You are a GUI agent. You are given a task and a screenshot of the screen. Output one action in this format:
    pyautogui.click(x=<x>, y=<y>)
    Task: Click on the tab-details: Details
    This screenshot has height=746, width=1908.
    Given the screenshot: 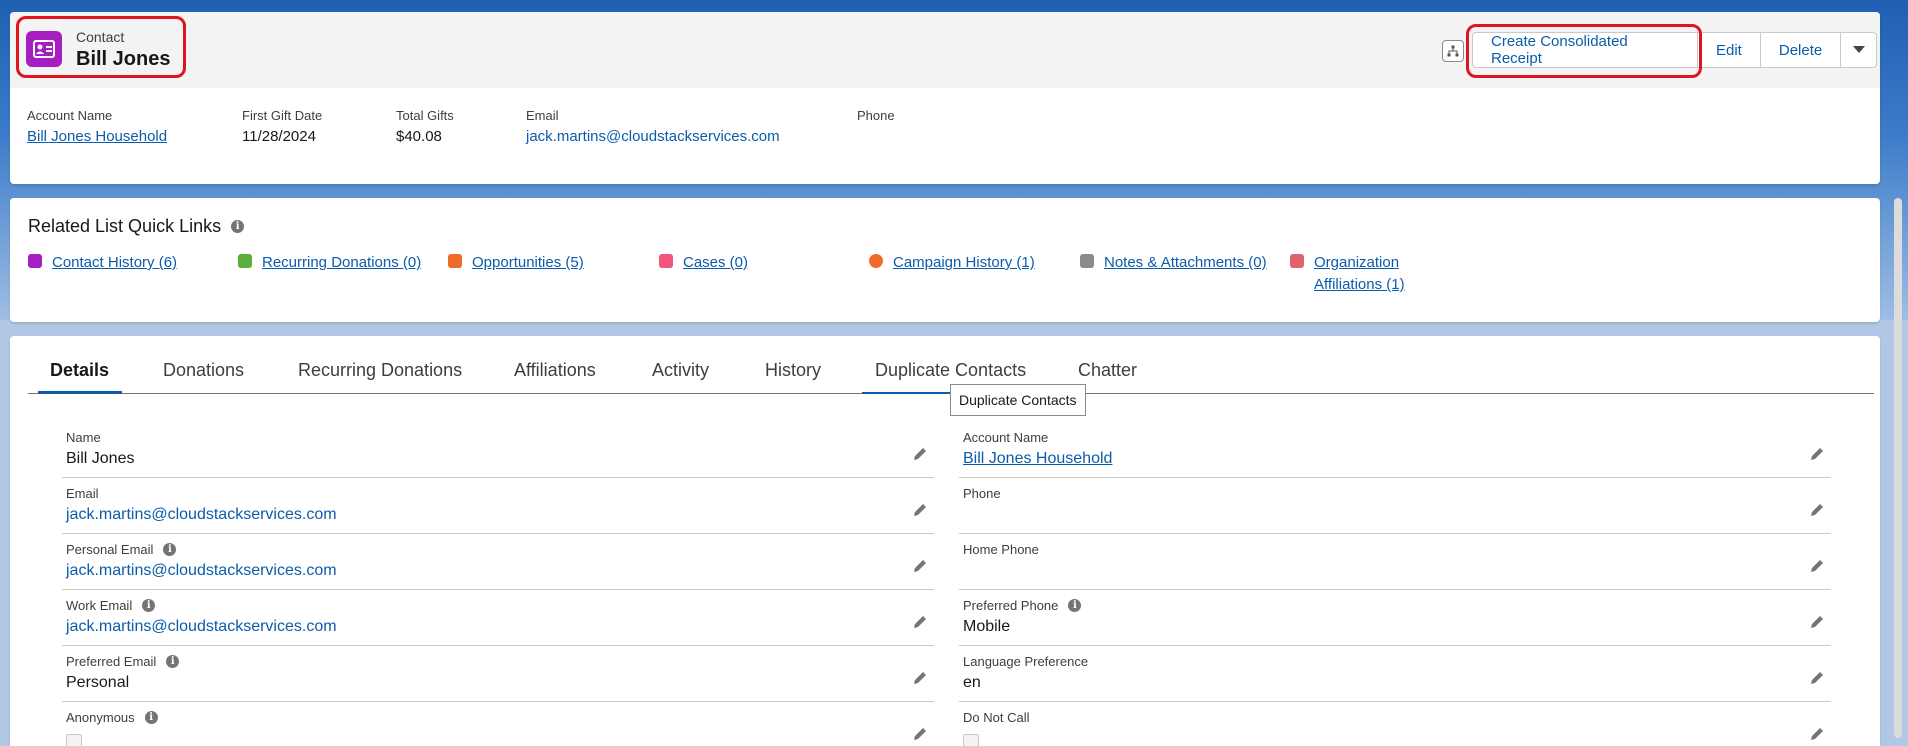 What is the action you would take?
    pyautogui.click(x=79, y=377)
    